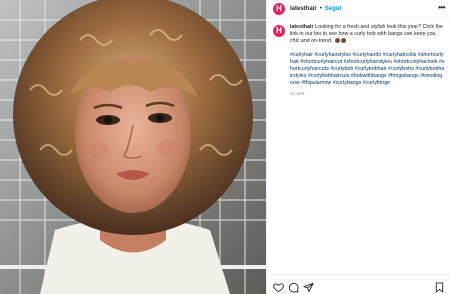  Describe the element at coordinates (358, 9) in the screenshot. I see `post-header: H latesthair • Segui •••` at that location.